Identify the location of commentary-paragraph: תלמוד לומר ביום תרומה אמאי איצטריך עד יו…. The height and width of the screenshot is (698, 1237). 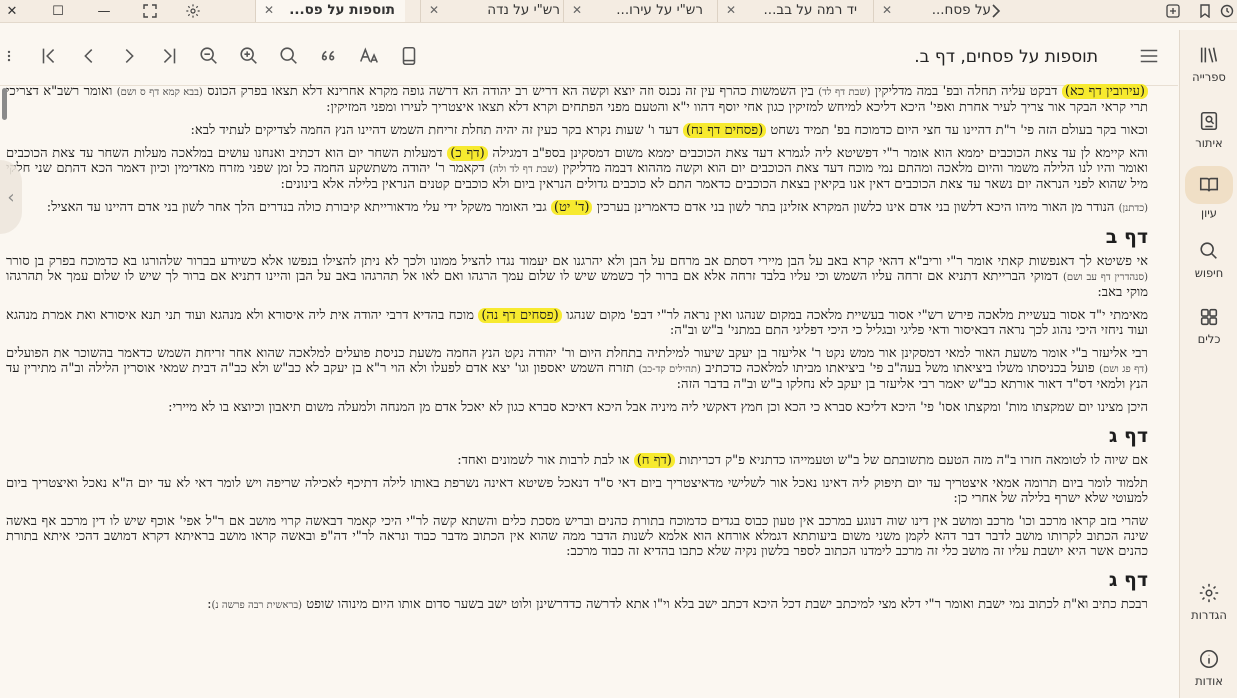
(577, 491).